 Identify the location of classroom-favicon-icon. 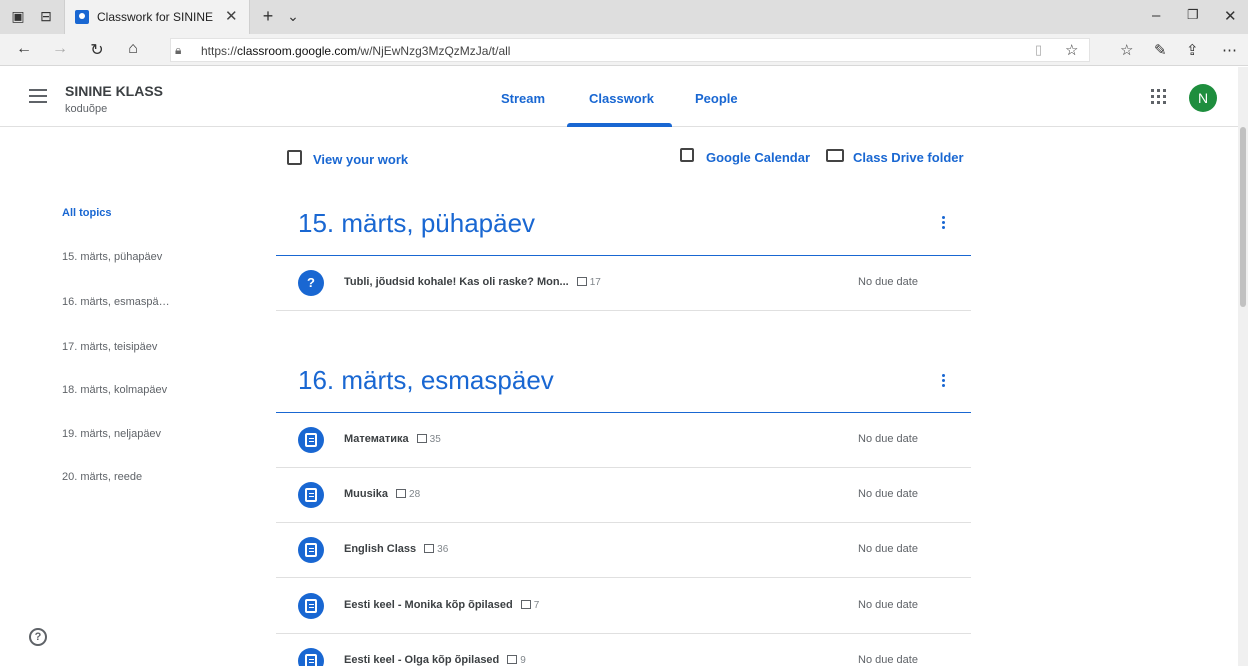
(82, 17).